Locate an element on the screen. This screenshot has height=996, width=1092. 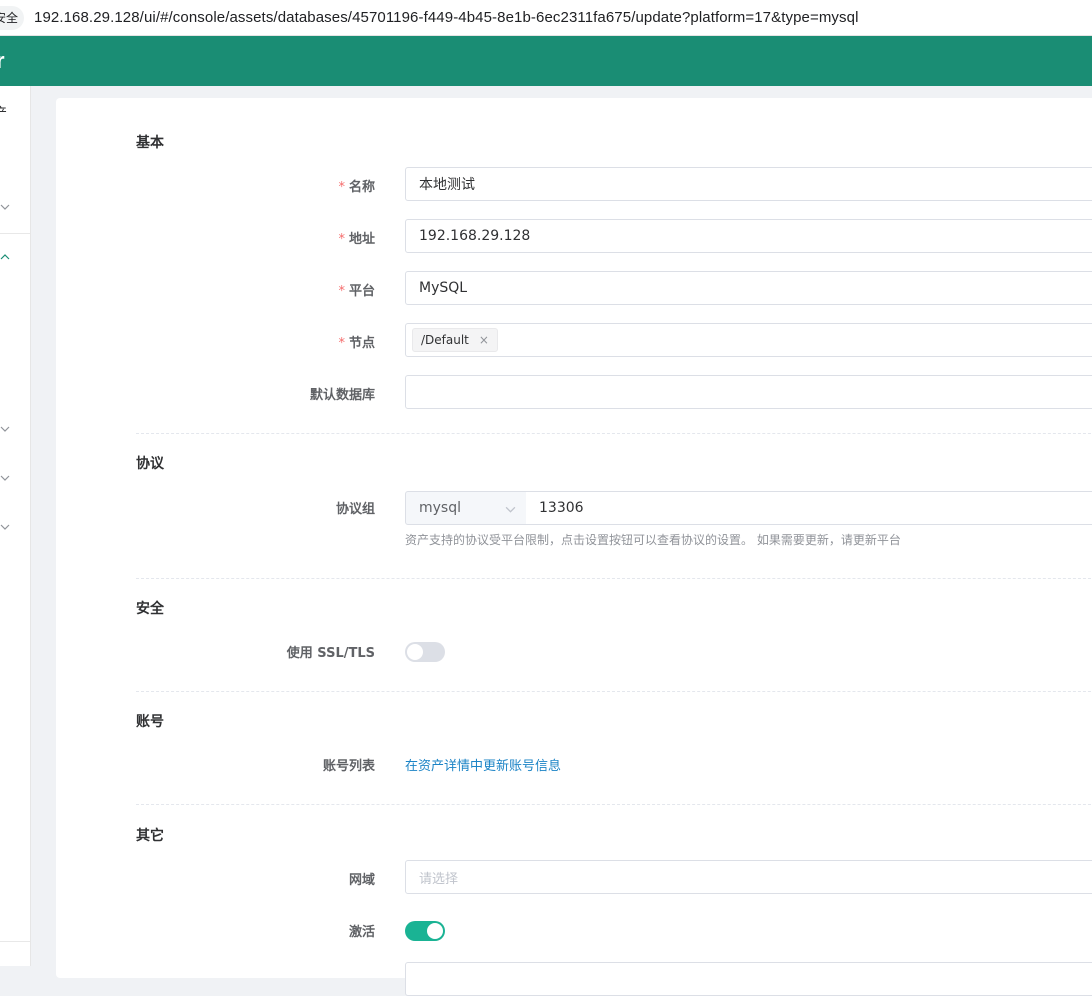
active-label: 激活 is located at coordinates (361, 932).